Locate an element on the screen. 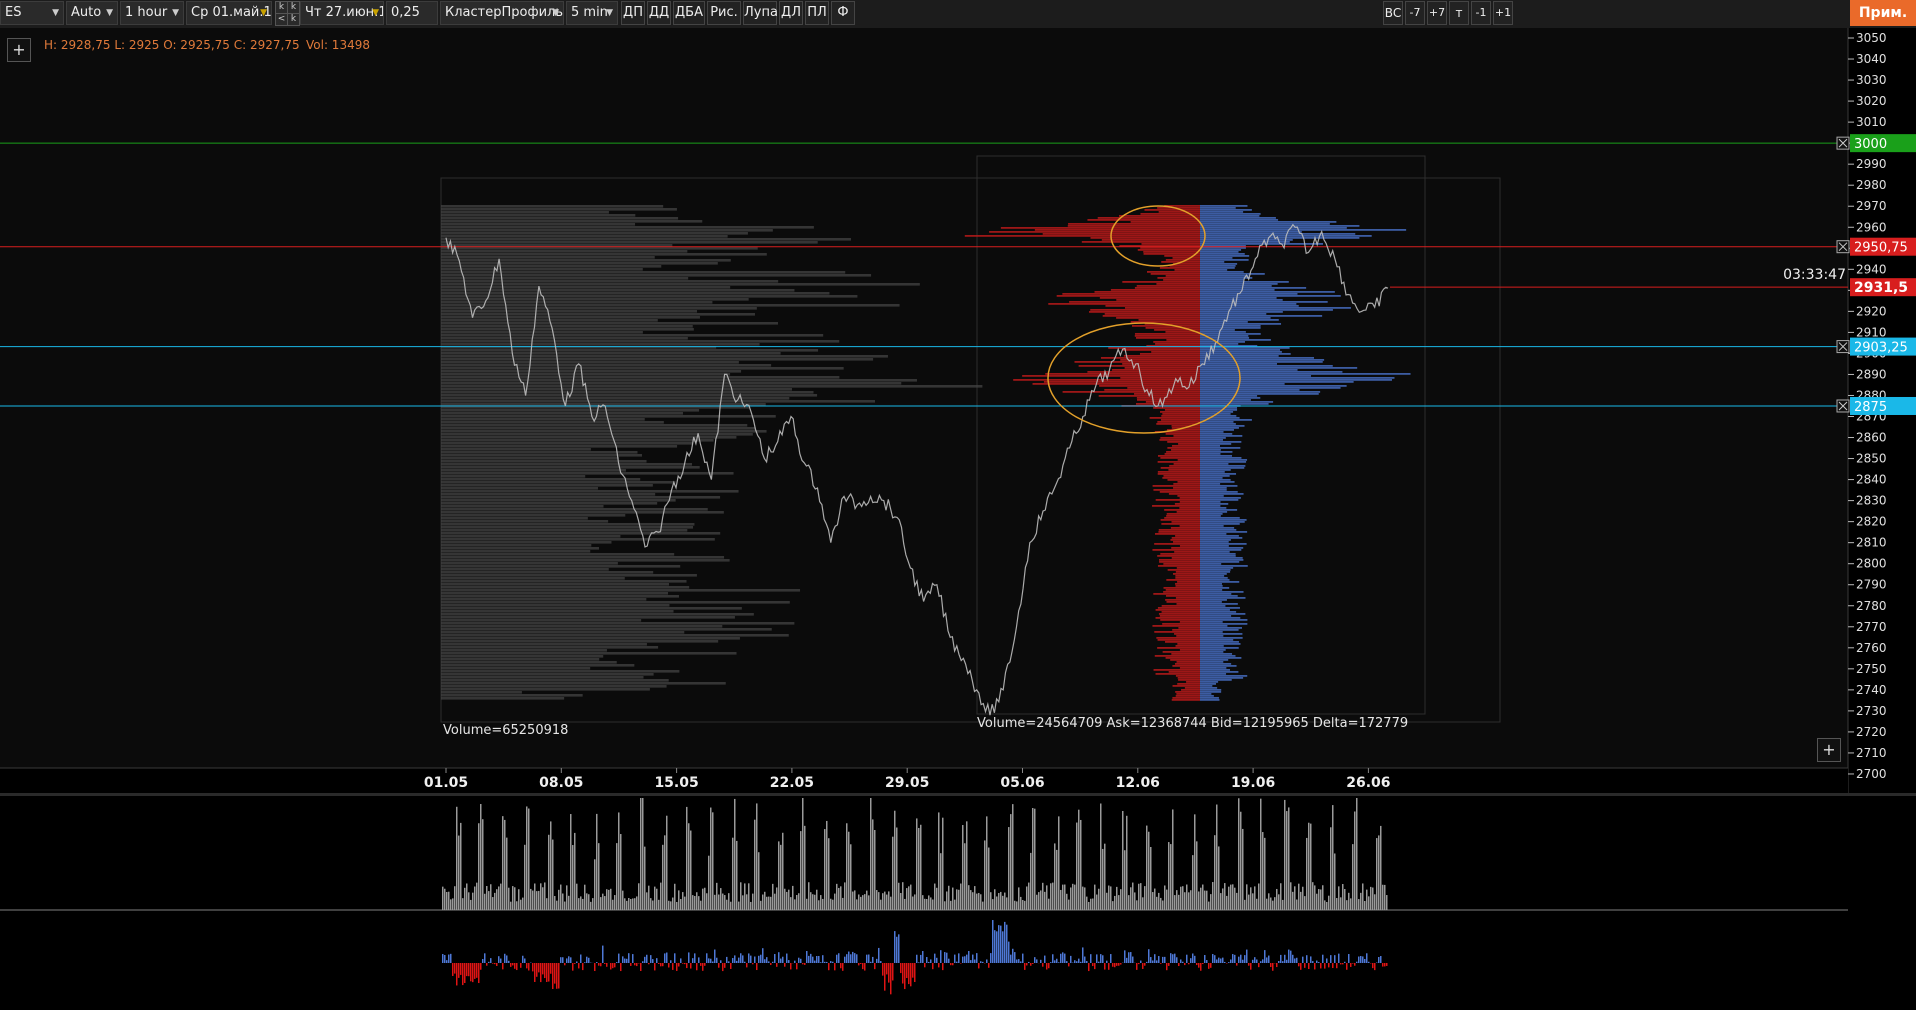  pane-separator is located at coordinates (958, 794).